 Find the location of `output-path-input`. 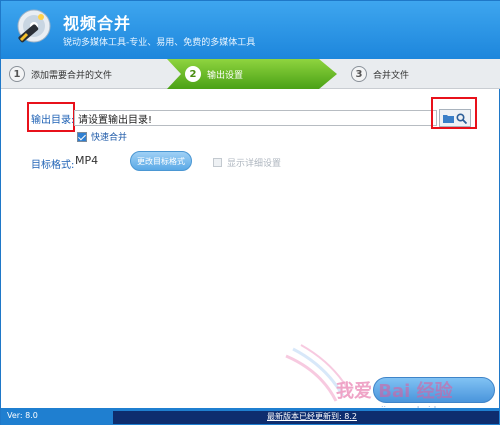

output-path-input is located at coordinates (255, 118).